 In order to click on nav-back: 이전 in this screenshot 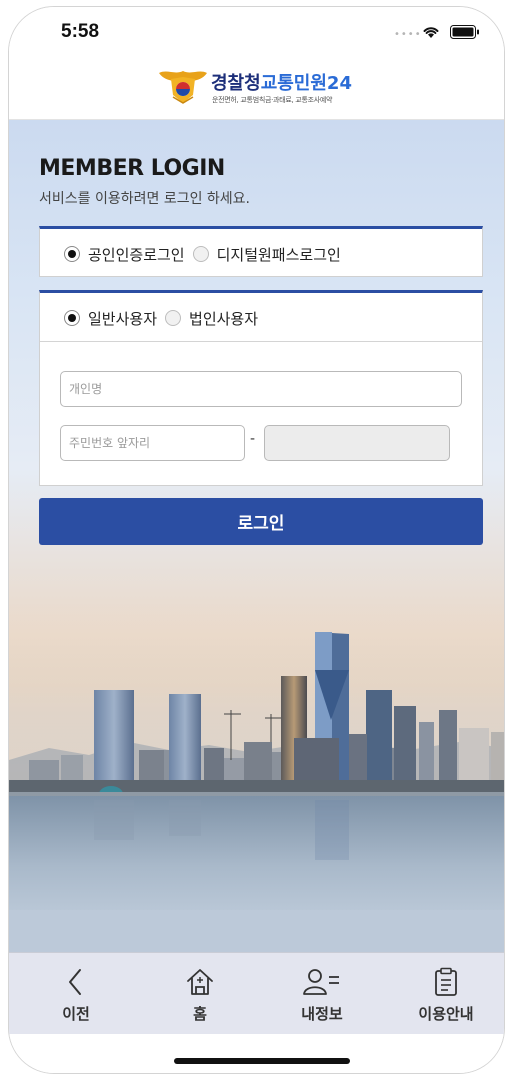, I will do `click(76, 994)`.